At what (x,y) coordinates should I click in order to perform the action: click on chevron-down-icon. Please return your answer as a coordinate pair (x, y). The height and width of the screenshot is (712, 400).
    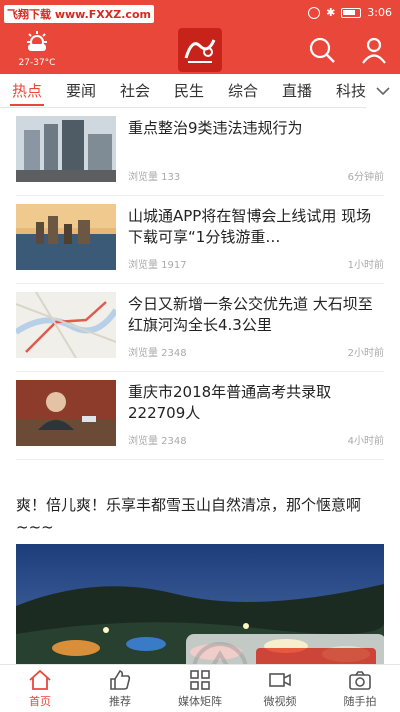
    Looking at the image, I should click on (383, 91).